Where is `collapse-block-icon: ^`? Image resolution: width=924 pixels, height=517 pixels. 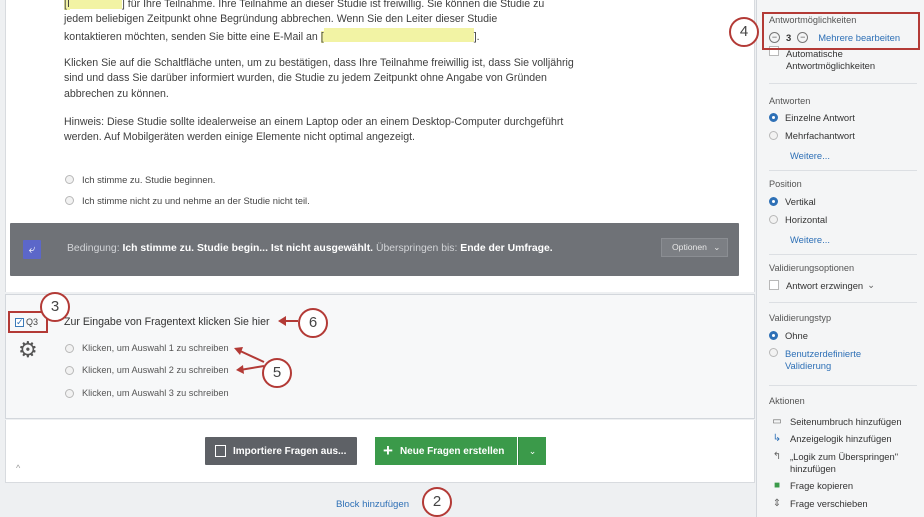 collapse-block-icon: ^ is located at coordinates (18, 468).